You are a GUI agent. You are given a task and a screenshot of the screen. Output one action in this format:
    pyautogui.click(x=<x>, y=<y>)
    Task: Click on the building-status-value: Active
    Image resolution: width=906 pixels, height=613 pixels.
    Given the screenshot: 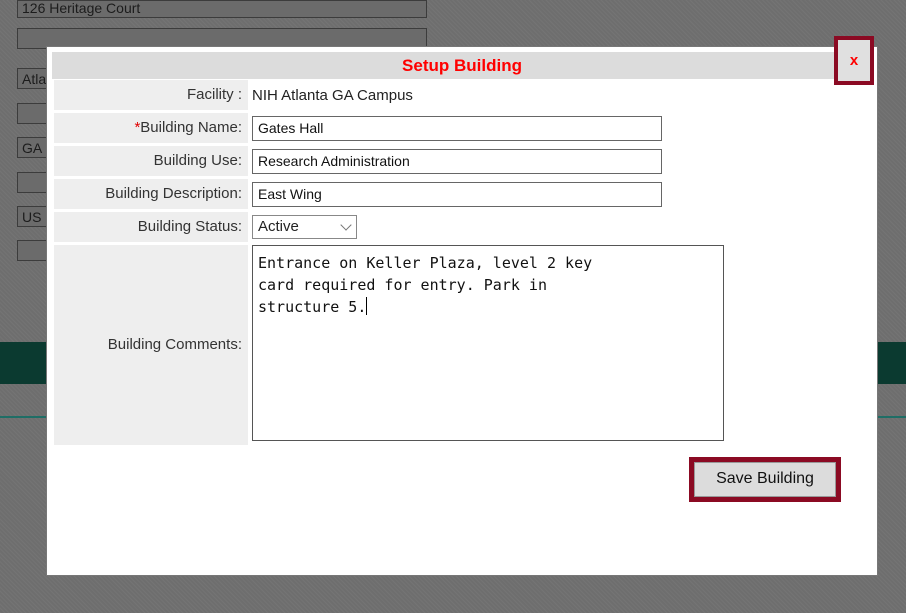 What is the action you would take?
    pyautogui.click(x=278, y=226)
    